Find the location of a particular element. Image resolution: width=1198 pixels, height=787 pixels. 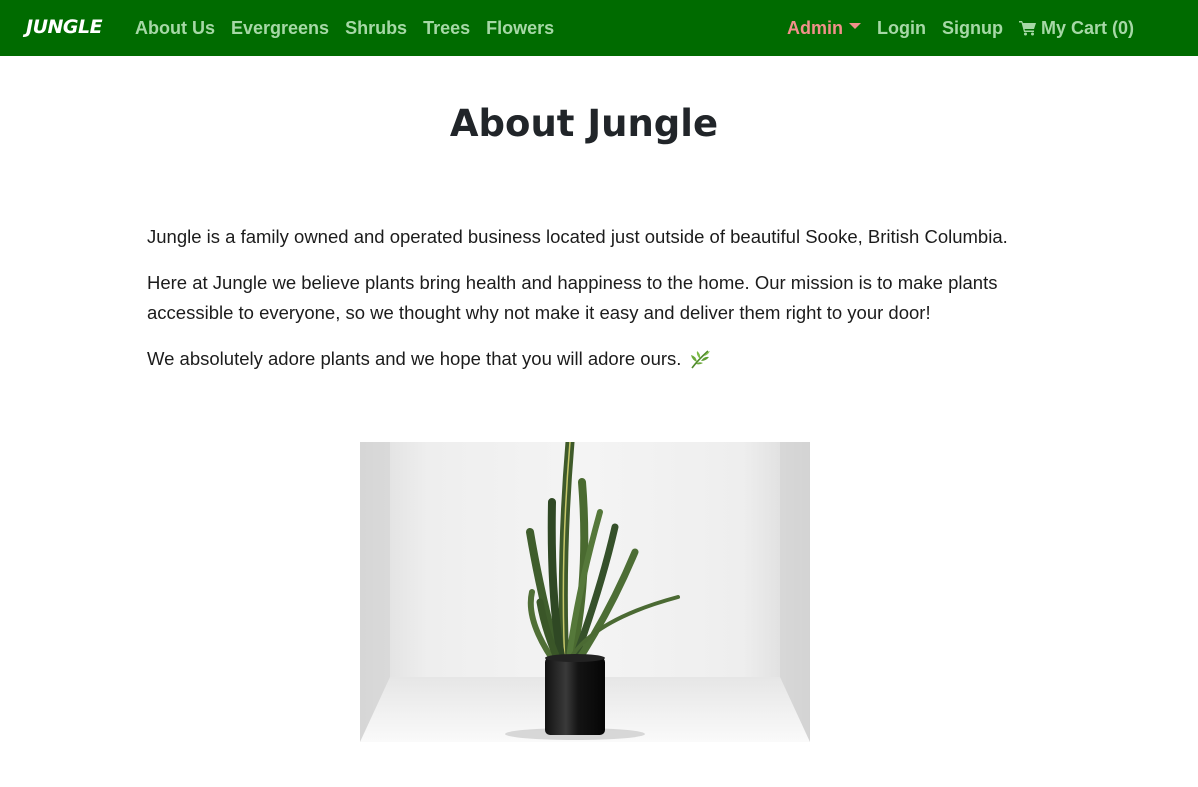

cart-label: My Cart (0) is located at coordinates (1087, 27).